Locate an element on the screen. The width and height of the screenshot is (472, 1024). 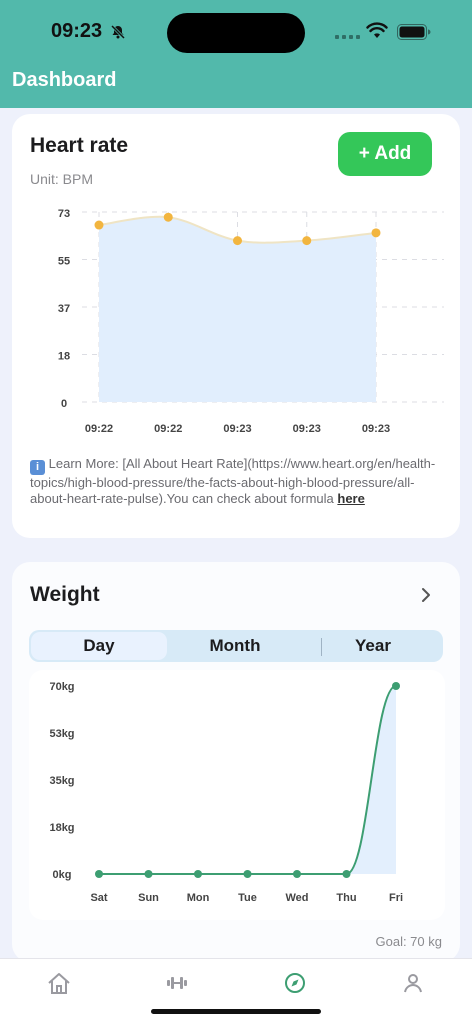
wt-x-tick: Sat is located at coordinates (98, 898).